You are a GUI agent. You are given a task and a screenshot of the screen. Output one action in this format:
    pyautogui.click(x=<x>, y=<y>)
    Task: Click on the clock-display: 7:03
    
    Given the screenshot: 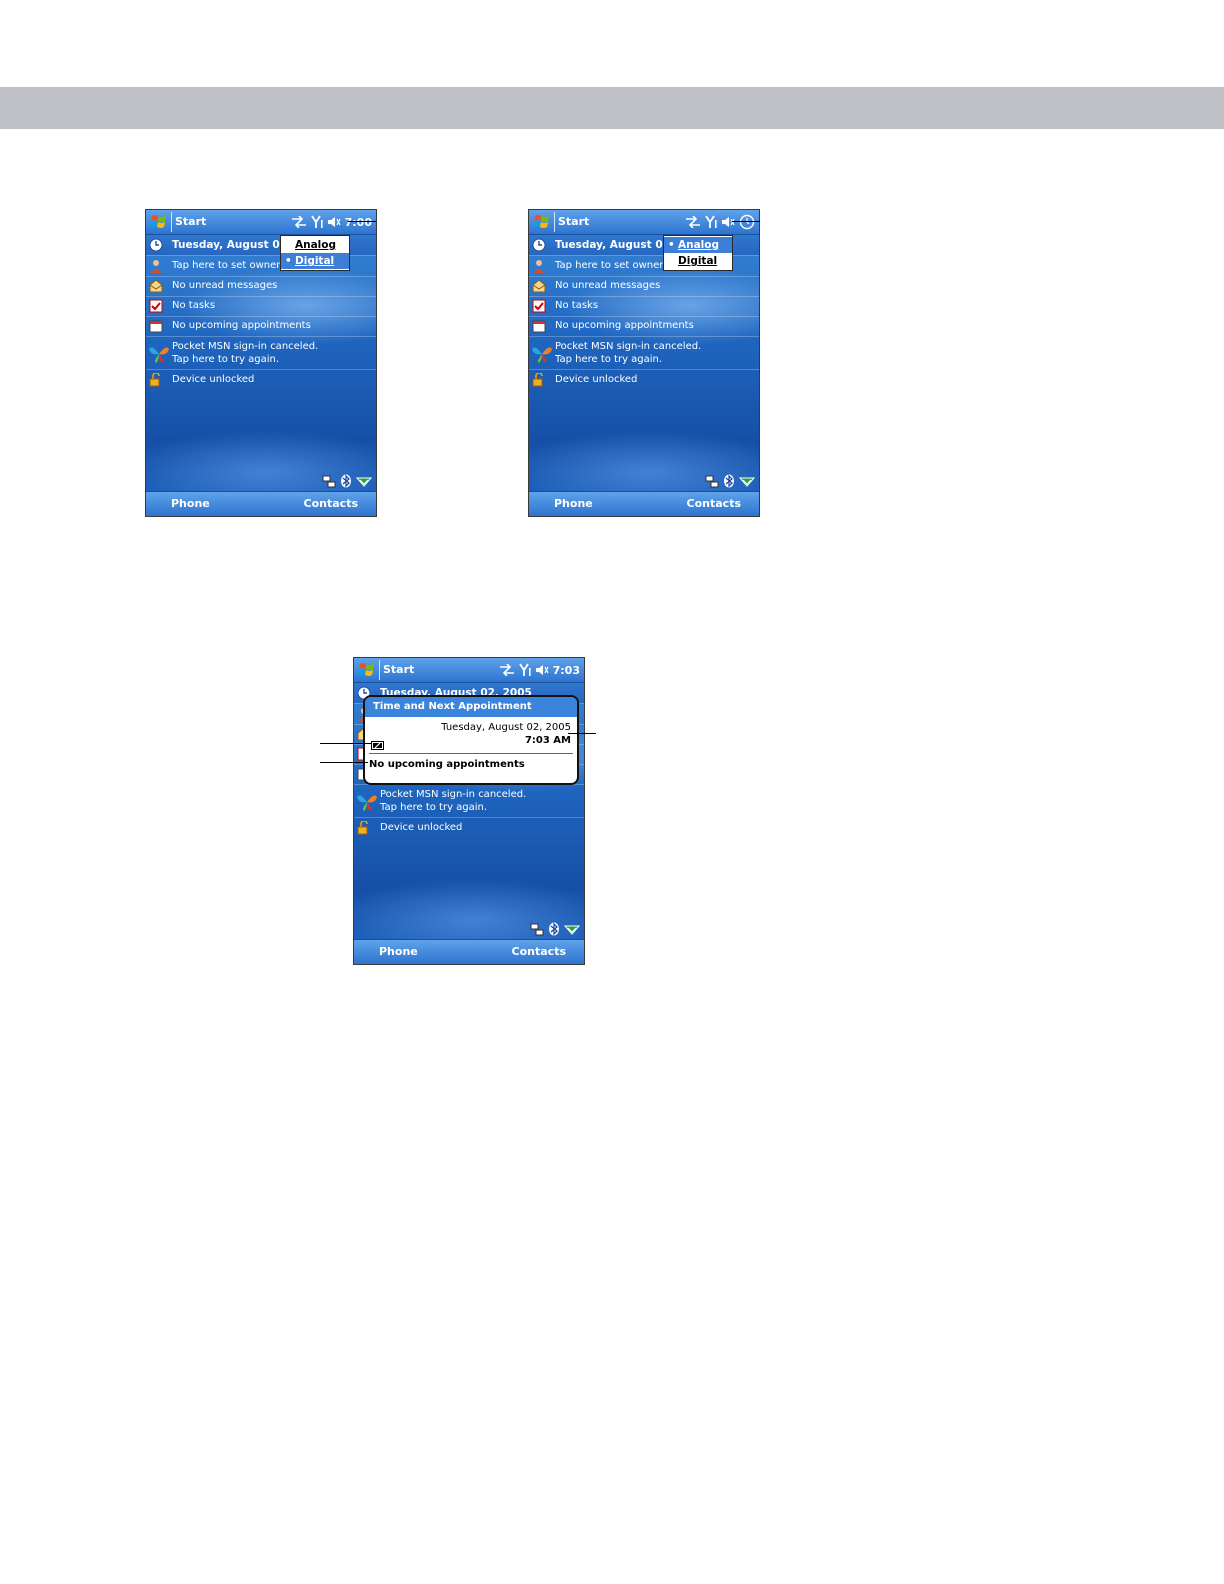 What is the action you would take?
    pyautogui.click(x=566, y=670)
    